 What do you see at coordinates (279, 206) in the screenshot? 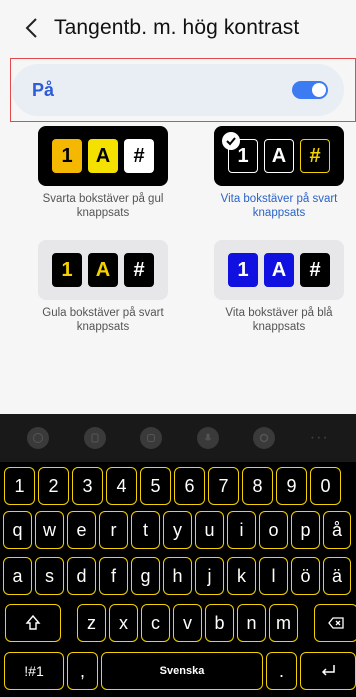
I see `theme-label: Vita bokstäver på svart knappsats` at bounding box center [279, 206].